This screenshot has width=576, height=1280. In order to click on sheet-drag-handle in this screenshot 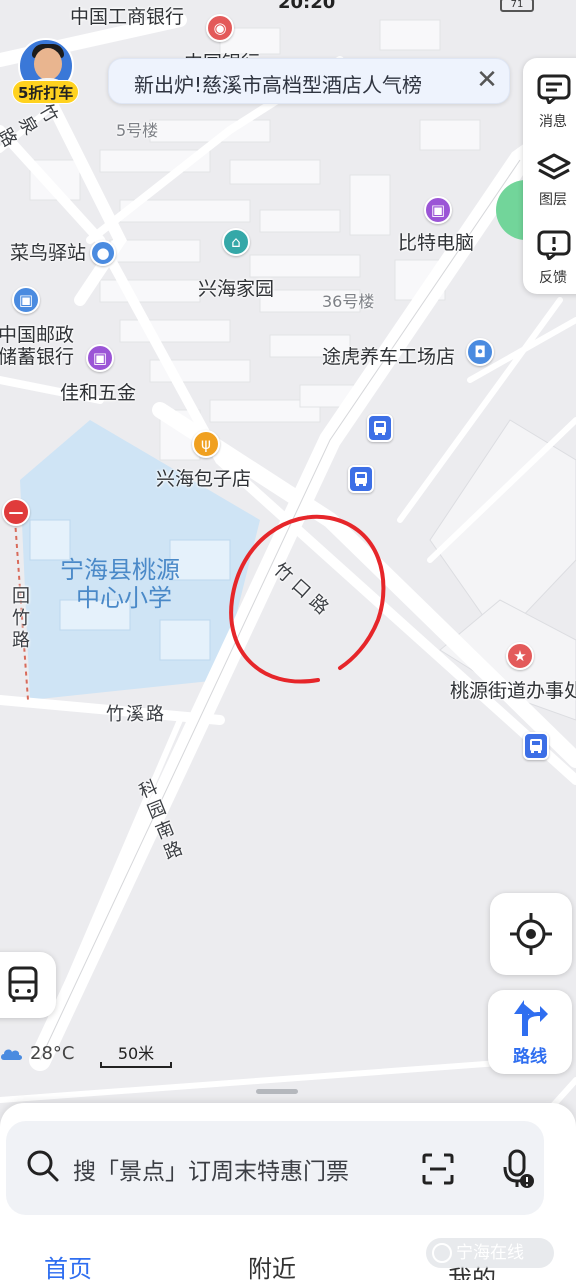, I will do `click(277, 1091)`.